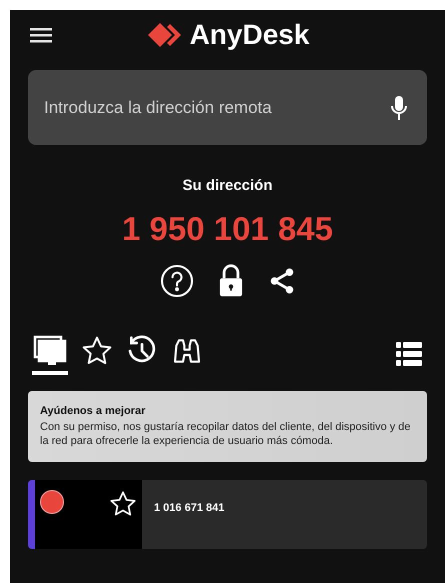 The height and width of the screenshot is (583, 445). I want to click on banner-text: Con su permiso, nos gustaría recopilar datos del cliente, del dispositivo y de la red para ofrecerle la experiencia de usuario más cómoda., so click(226, 434).